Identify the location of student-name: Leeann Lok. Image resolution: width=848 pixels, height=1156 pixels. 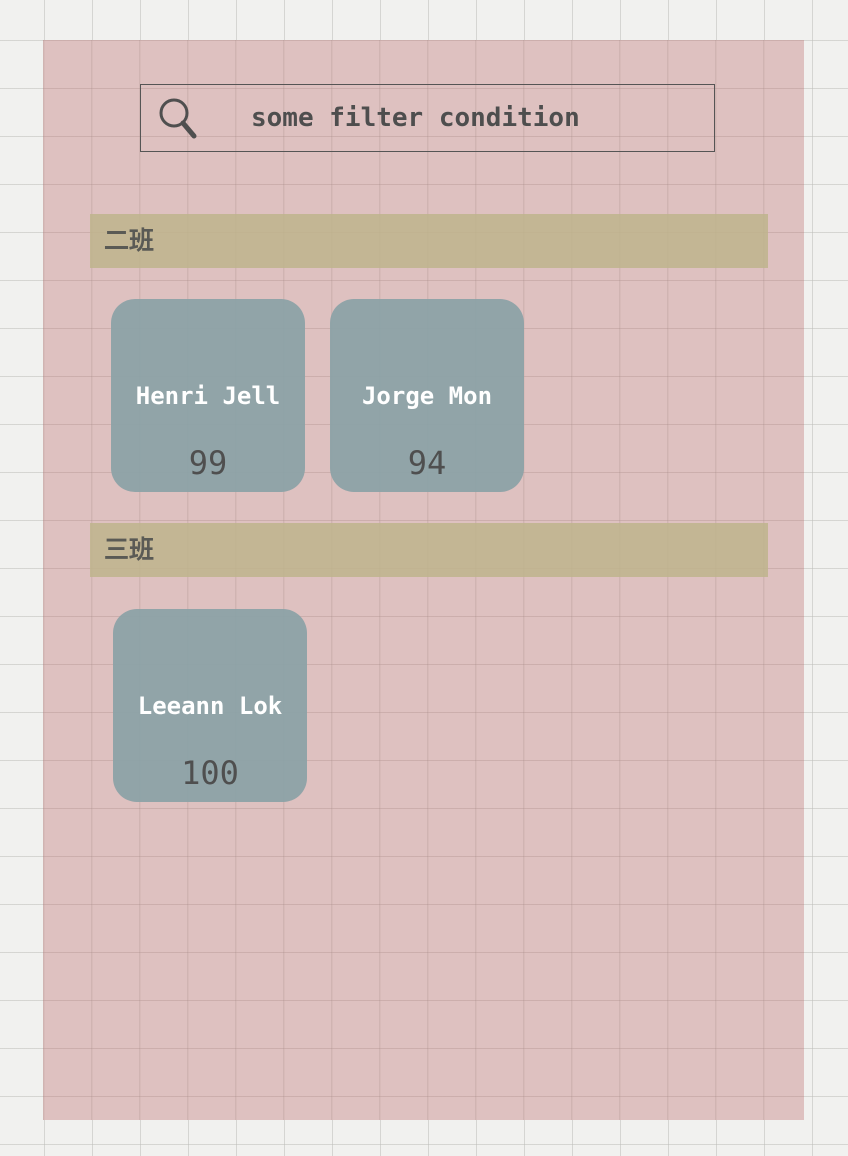
(210, 706).